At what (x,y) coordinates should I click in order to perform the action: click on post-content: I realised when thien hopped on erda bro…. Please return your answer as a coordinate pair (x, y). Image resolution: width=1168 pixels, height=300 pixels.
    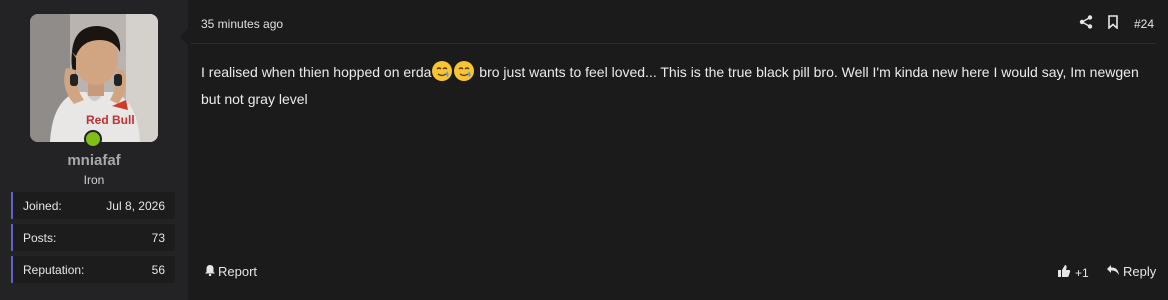
    Looking at the image, I should click on (678, 85).